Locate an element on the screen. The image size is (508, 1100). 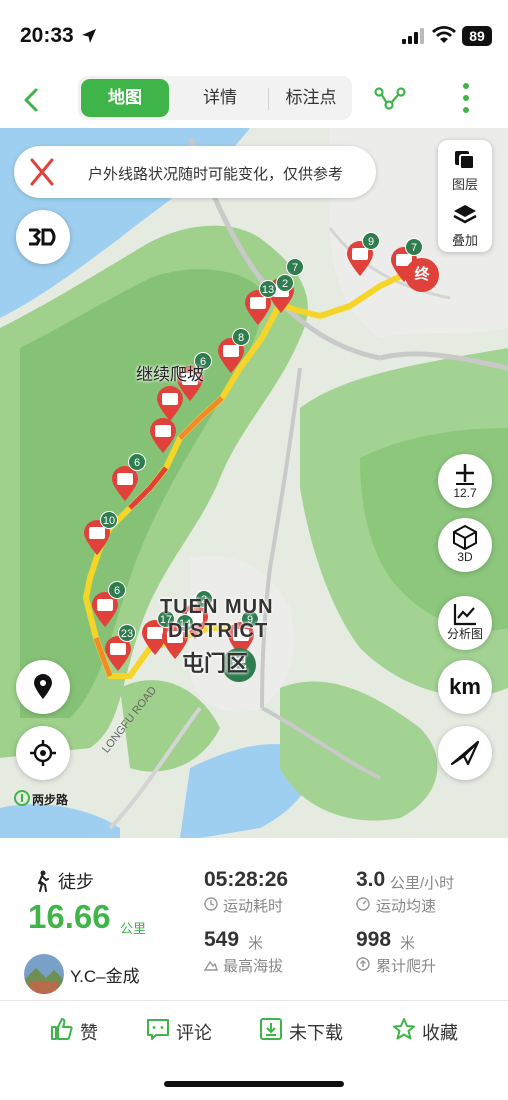
climb-up-icon is located at coordinates (363, 964).